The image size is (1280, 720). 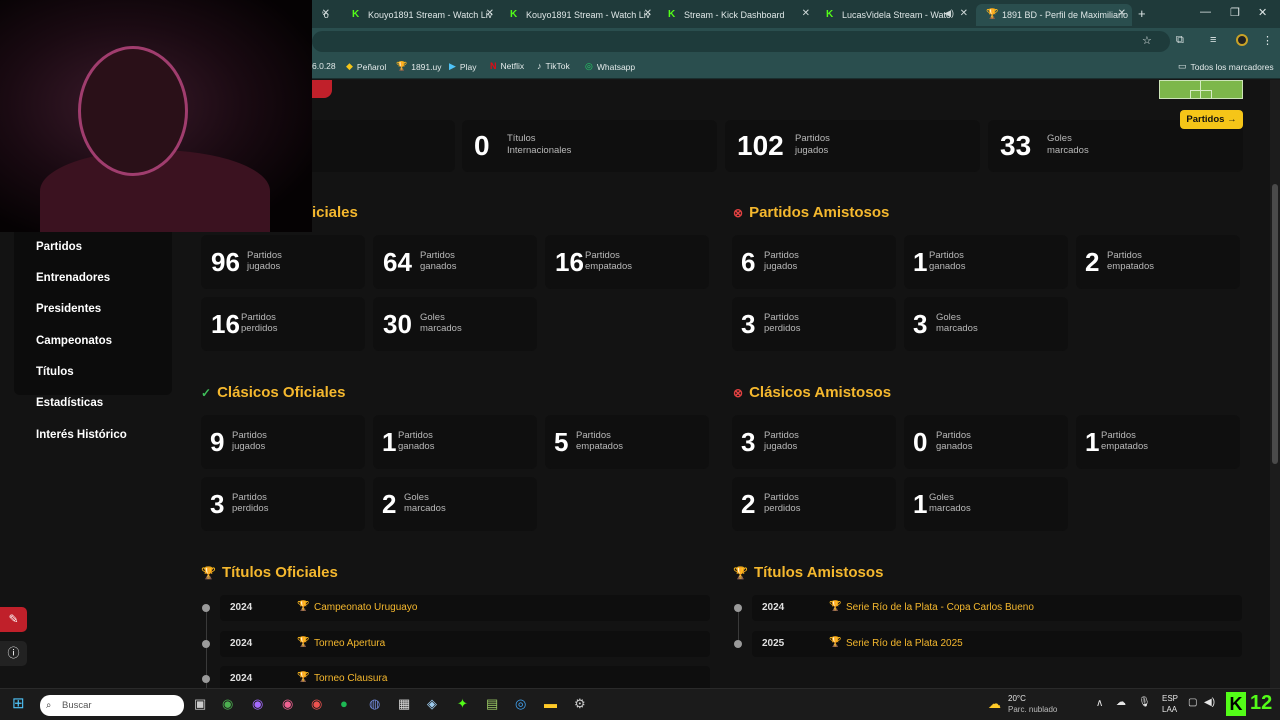 What do you see at coordinates (73, 278) in the screenshot?
I see `sidebar-item-entrenadores: Entrenadores` at bounding box center [73, 278].